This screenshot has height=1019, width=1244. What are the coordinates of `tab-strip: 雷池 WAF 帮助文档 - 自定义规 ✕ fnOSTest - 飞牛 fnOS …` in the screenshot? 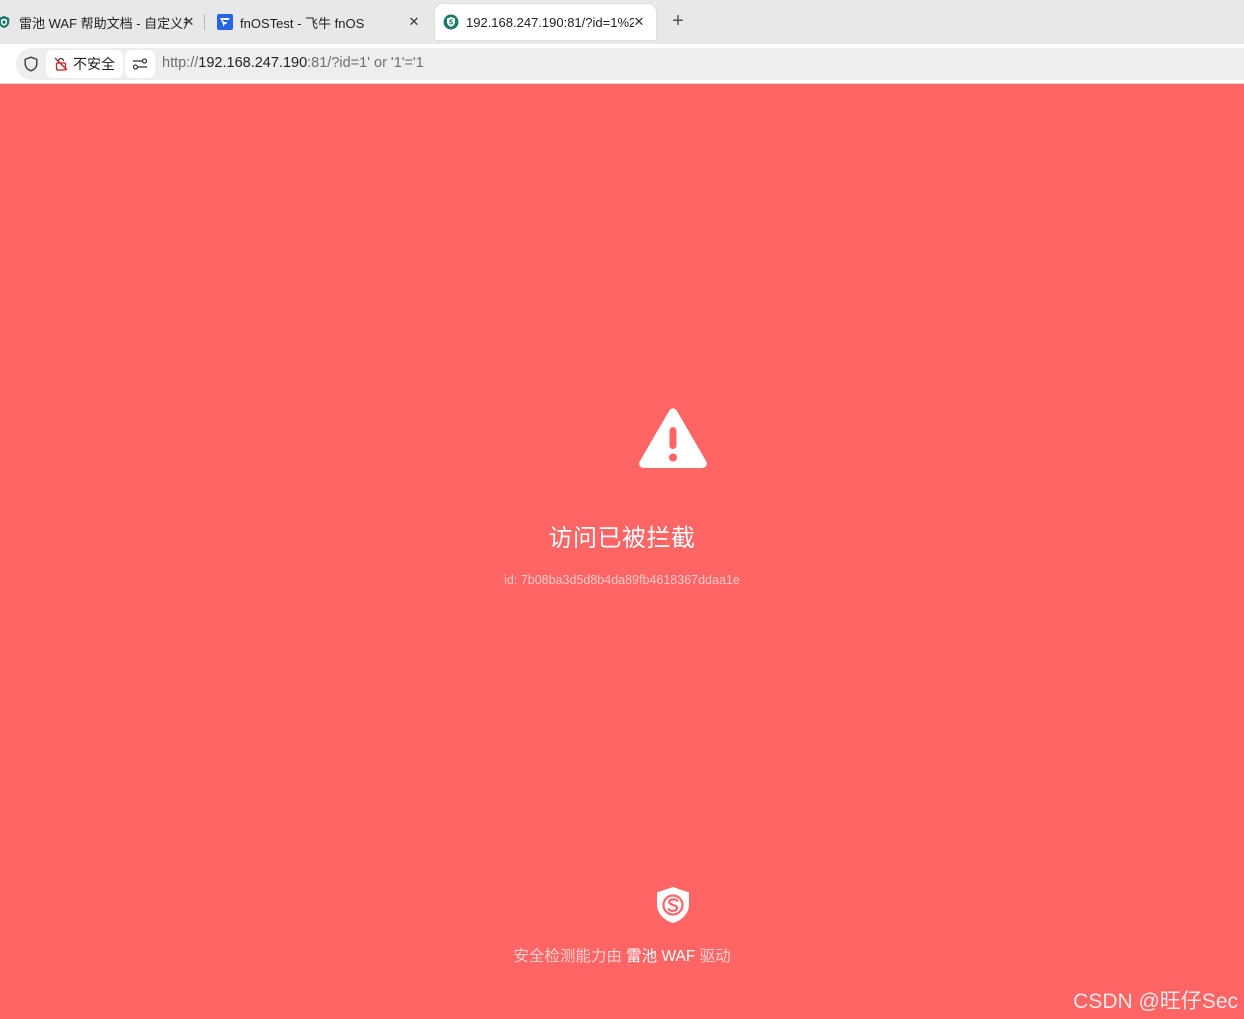 It's located at (622, 22).